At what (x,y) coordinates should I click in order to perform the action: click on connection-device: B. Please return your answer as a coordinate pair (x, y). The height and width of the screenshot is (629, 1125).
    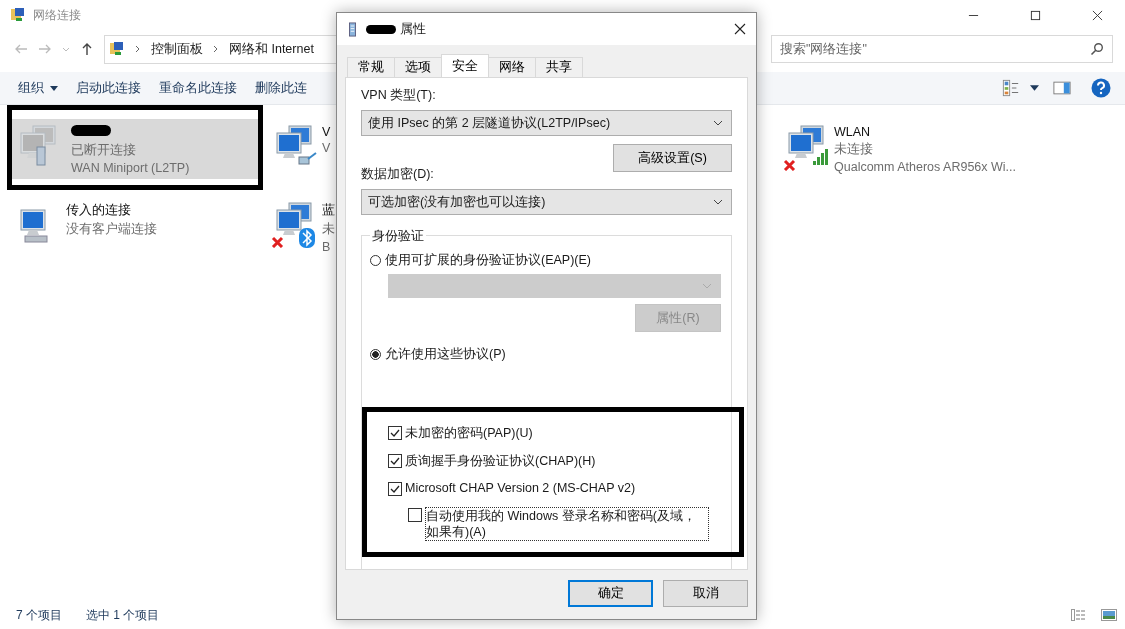
    Looking at the image, I should click on (327, 247).